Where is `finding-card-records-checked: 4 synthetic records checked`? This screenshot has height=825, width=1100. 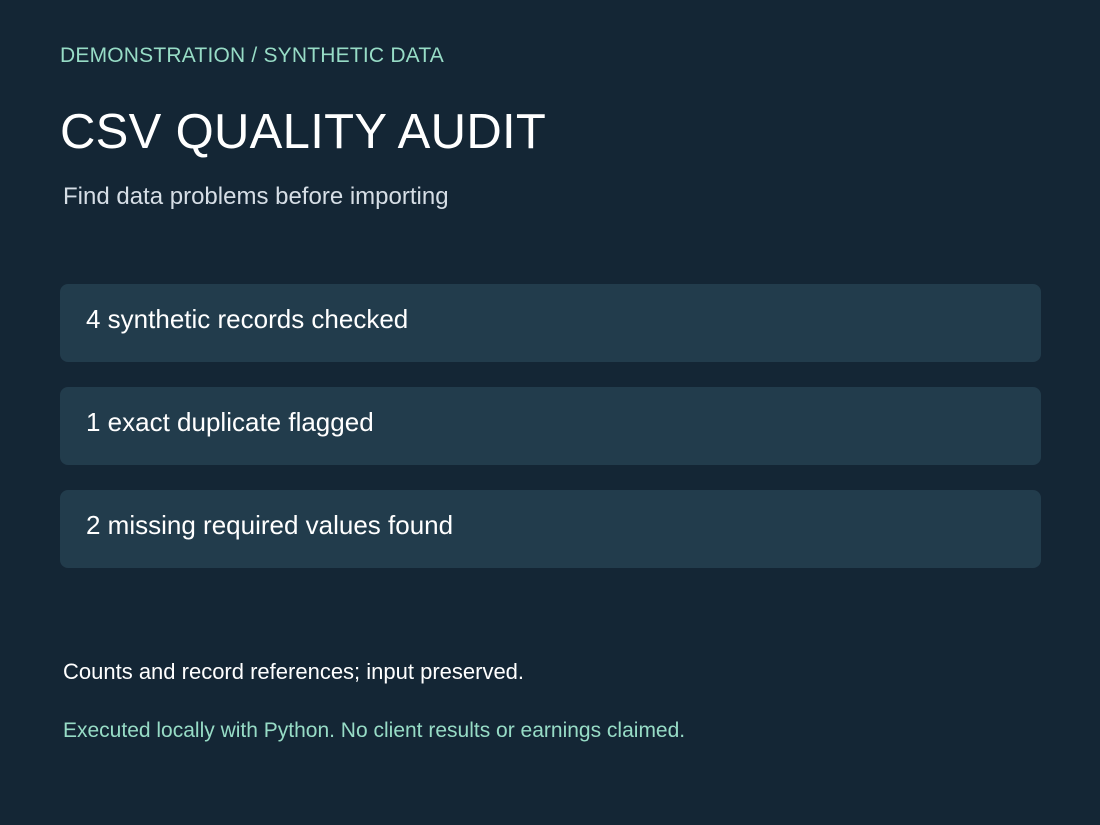
finding-card-records-checked: 4 synthetic records checked is located at coordinates (550, 323).